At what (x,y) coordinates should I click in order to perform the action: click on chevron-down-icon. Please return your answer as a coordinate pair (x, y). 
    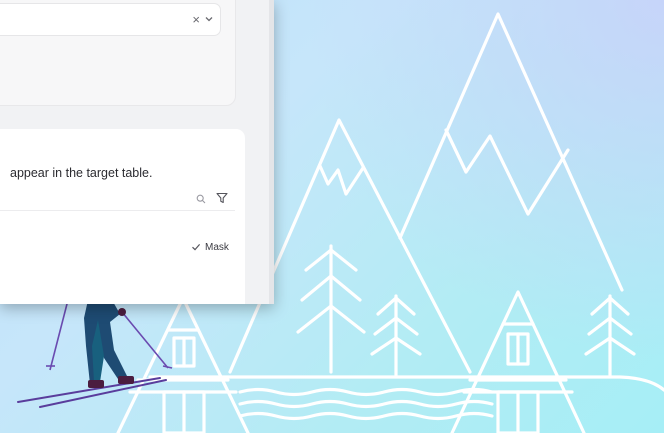
    Looking at the image, I should click on (209, 19).